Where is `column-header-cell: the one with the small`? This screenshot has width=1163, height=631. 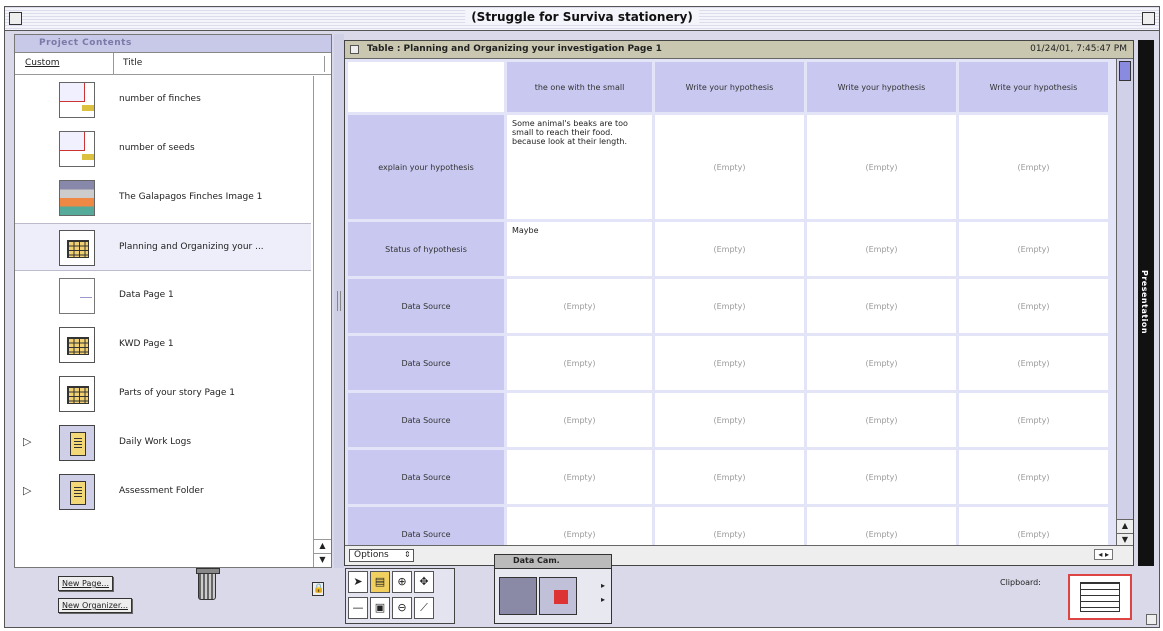
column-header-cell: the one with the small is located at coordinates (579, 87).